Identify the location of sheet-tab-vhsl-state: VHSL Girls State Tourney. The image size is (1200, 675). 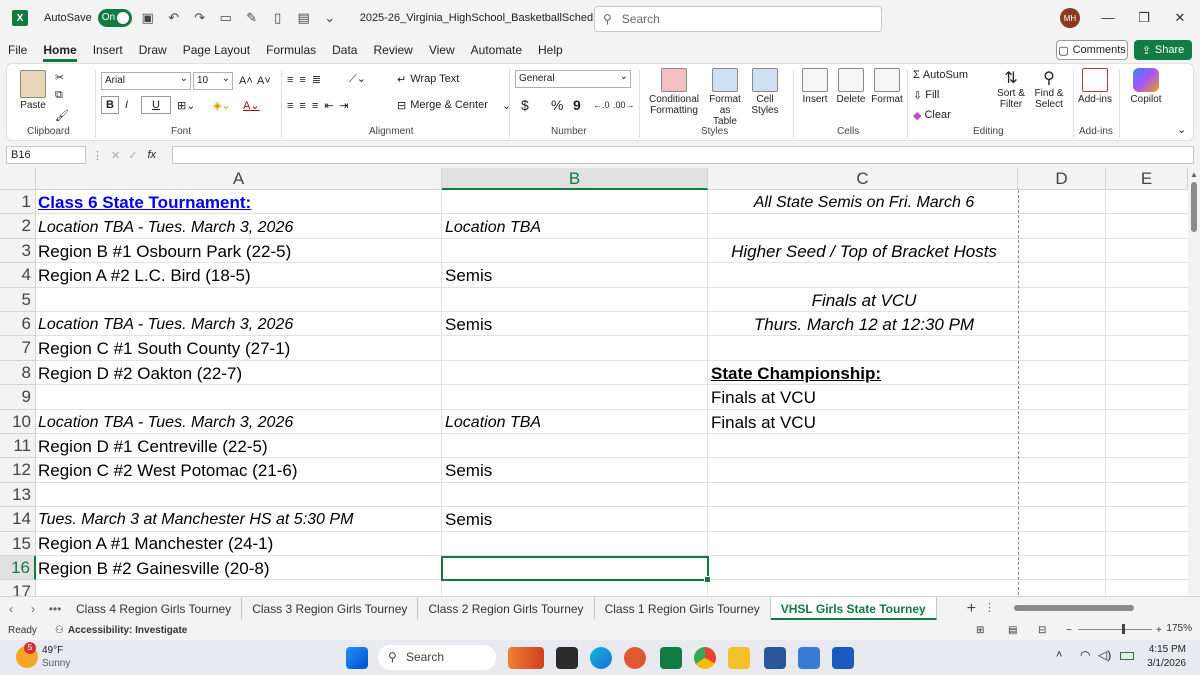
(853, 608).